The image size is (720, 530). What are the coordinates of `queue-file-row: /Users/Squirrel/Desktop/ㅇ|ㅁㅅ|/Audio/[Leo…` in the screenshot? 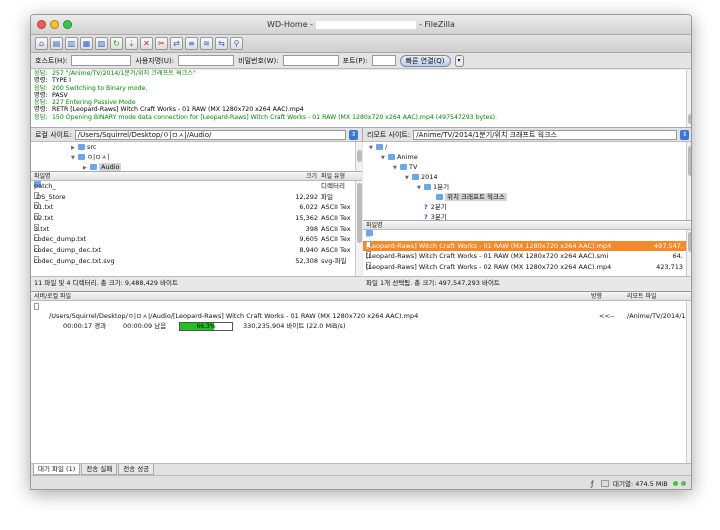 It's located at (361, 316).